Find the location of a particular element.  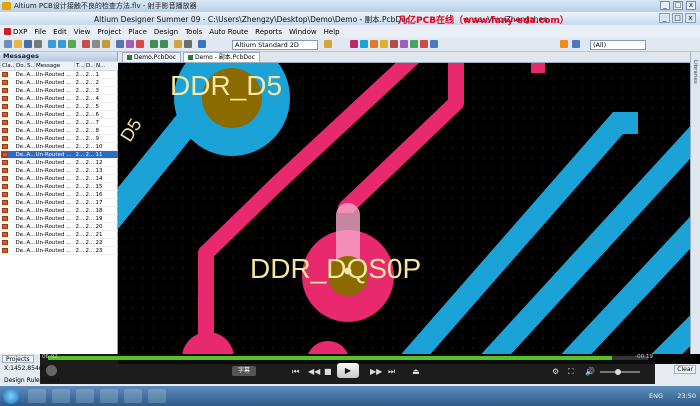

close-button: x is located at coordinates (691, 5).